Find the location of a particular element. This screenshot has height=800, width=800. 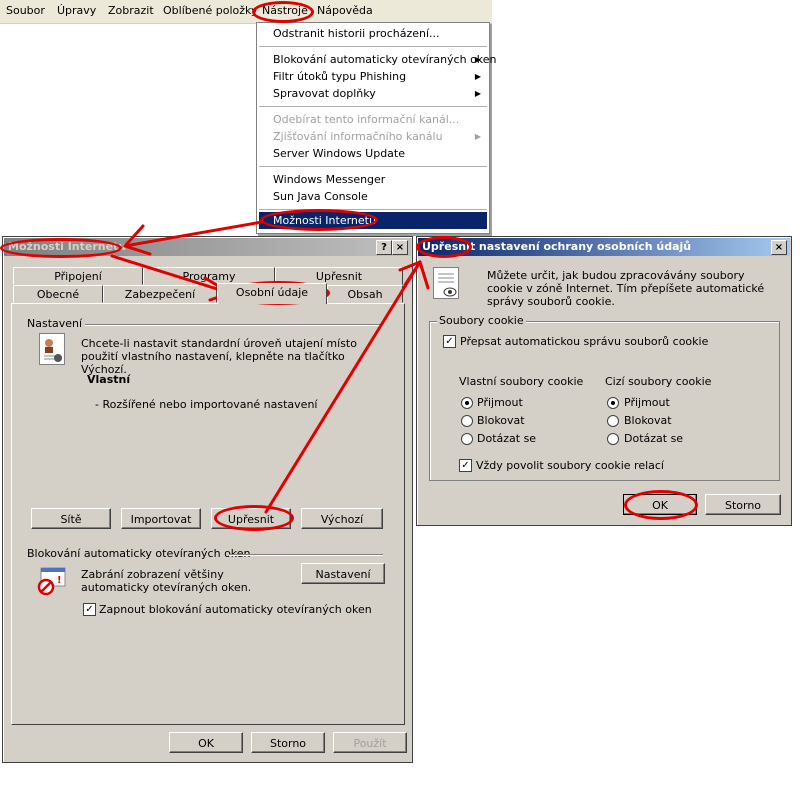

sites-button: Sítě is located at coordinates (71, 518).